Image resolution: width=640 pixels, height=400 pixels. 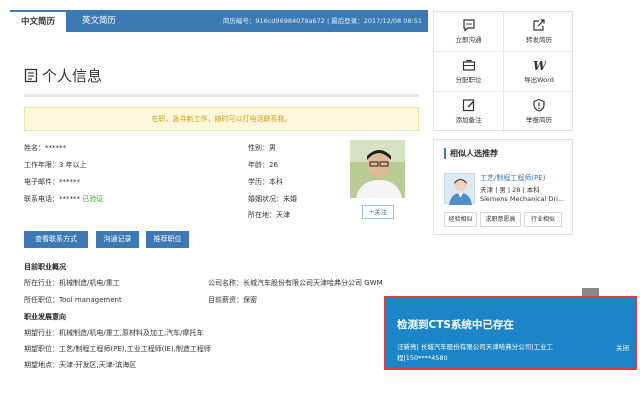 I want to click on export-word-action: W 导出Word, so click(x=539, y=72).